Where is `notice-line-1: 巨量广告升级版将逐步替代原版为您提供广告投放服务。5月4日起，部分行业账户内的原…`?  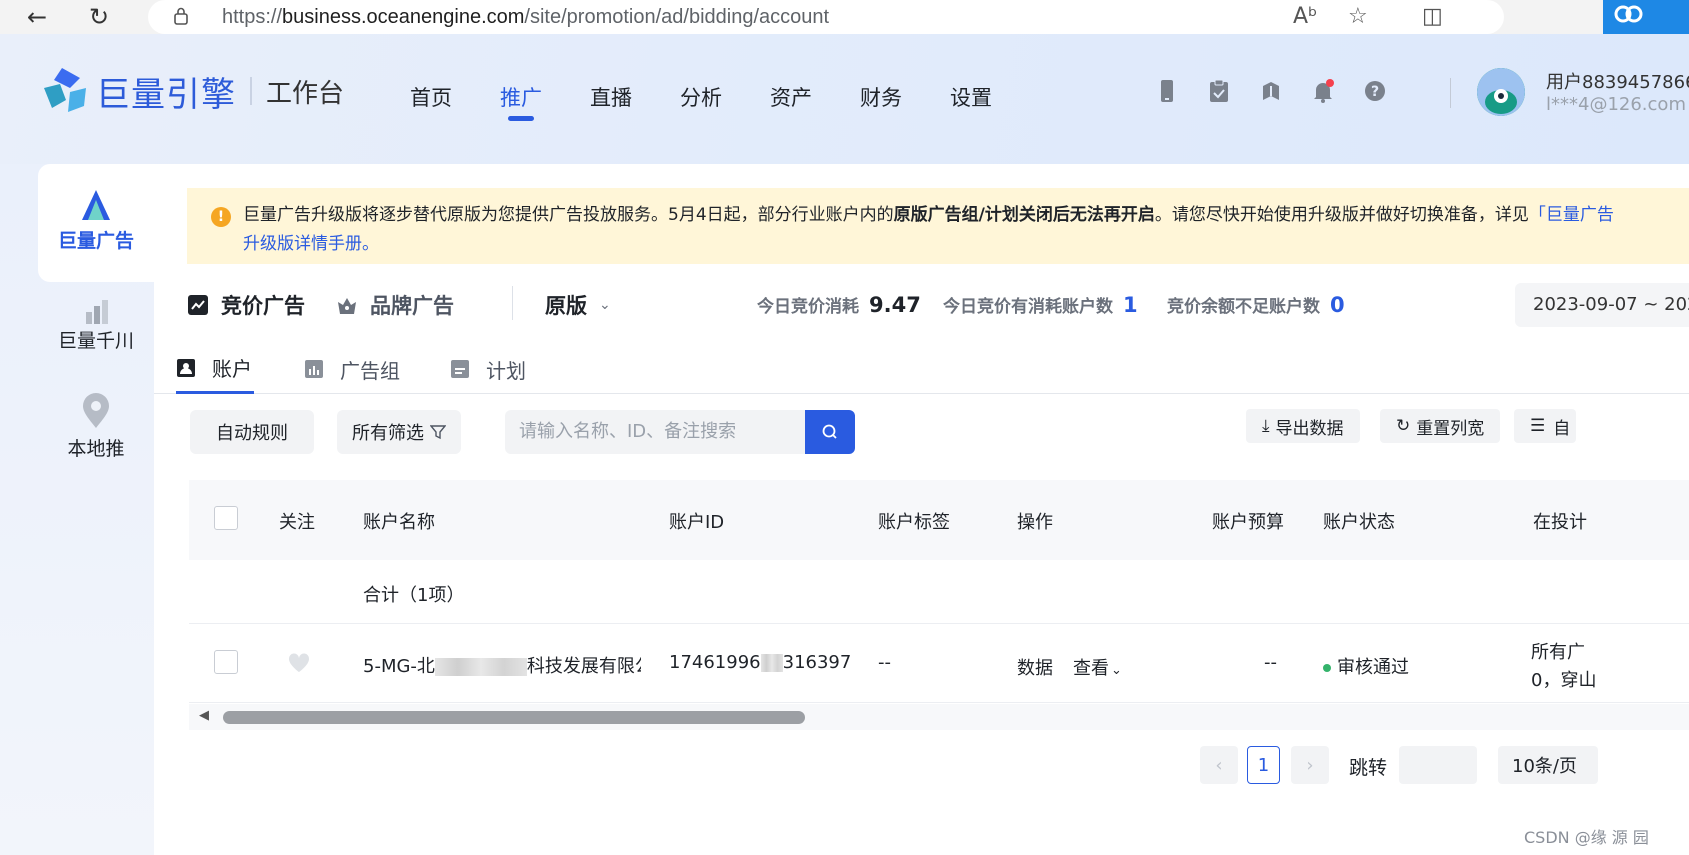
notice-line-1: 巨量广告升级版将逐步替代原版为您提供广告投放服务。5月4日起，部分行业账户内的原… is located at coordinates (928, 215).